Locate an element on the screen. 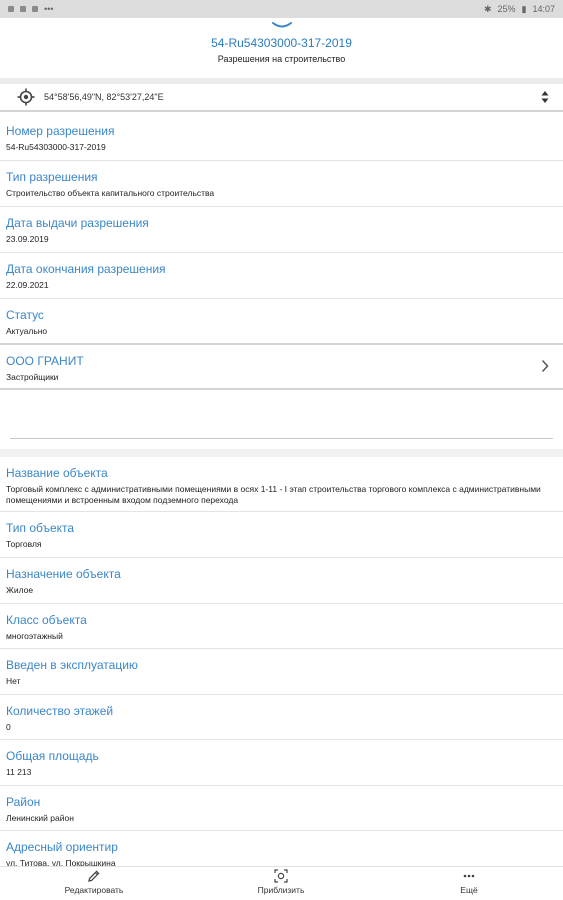 This screenshot has height=900, width=563. developer-role: Застройщики is located at coordinates (32, 377).